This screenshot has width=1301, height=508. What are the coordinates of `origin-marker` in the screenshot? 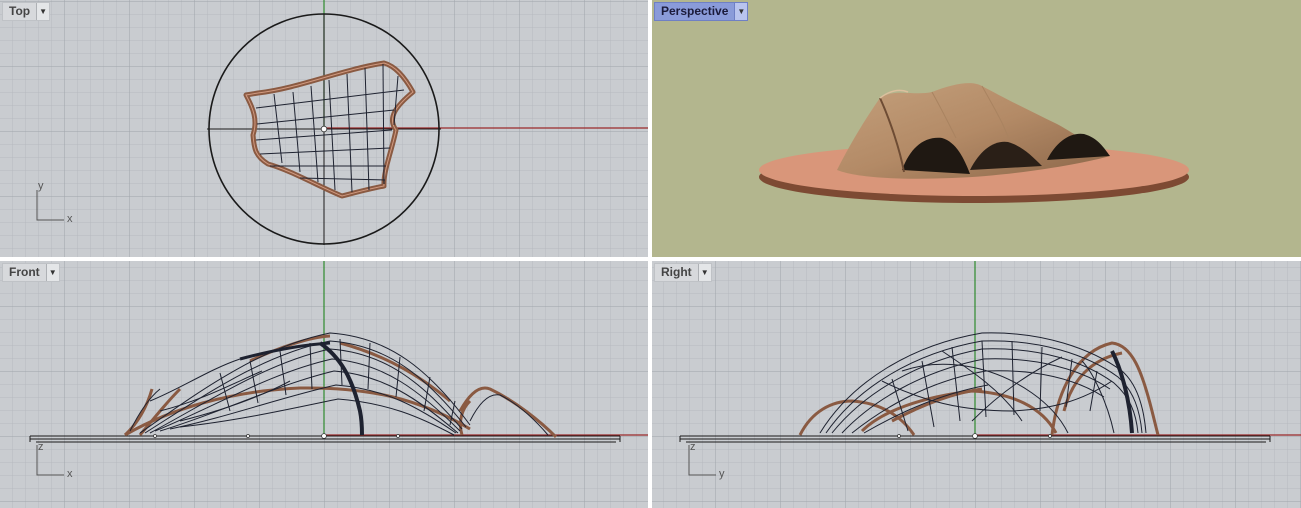 It's located at (324, 129).